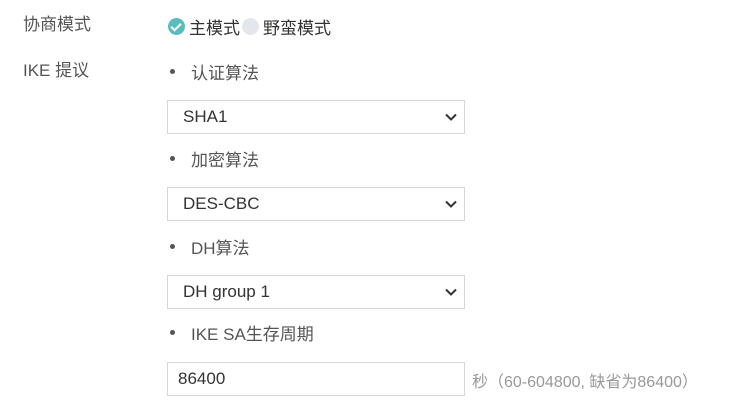  I want to click on encrypt-algorithm-item: 加密算法, so click(213, 158).